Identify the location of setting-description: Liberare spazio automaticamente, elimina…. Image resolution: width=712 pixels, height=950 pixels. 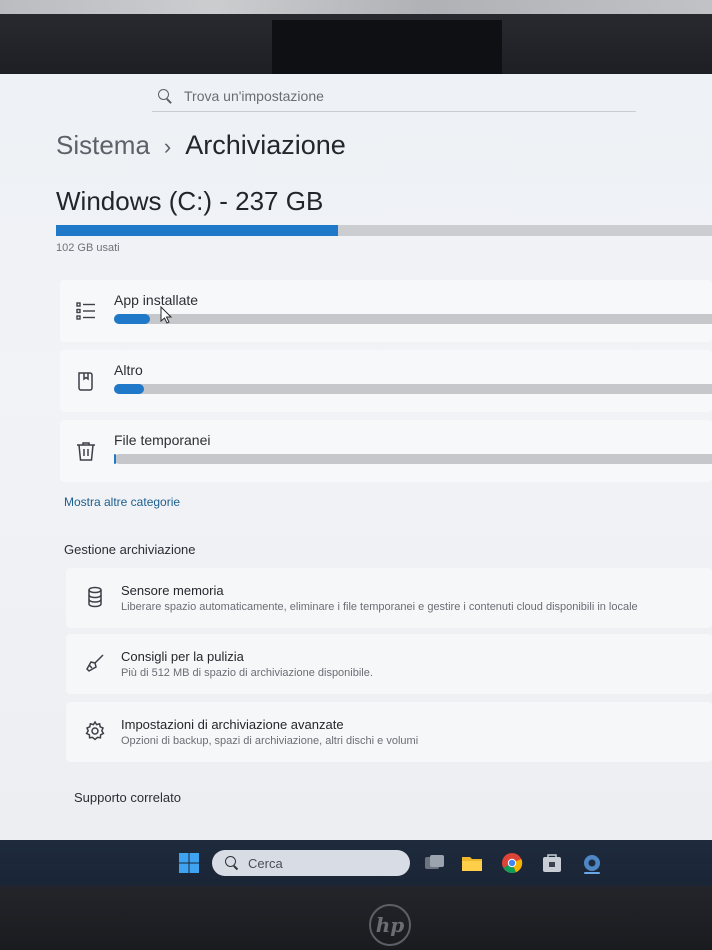
(379, 607).